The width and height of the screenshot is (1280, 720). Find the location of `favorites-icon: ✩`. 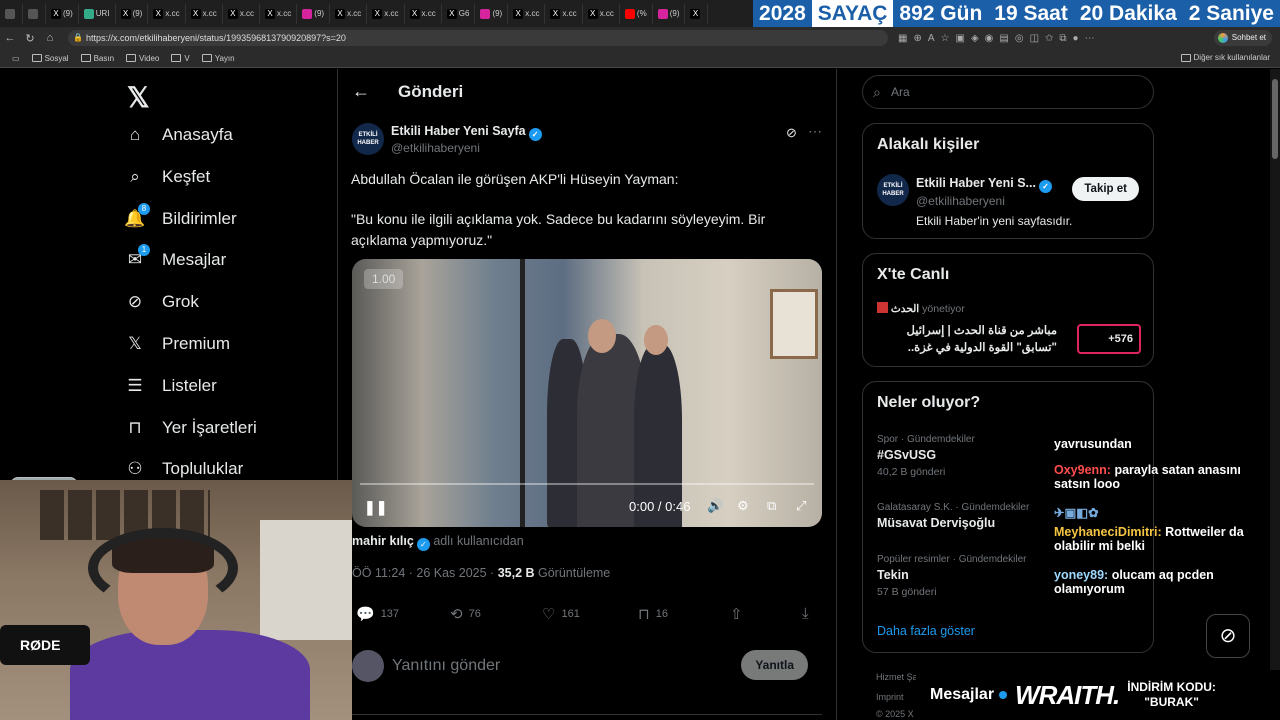

favorites-icon: ✩ is located at coordinates (1049, 38).